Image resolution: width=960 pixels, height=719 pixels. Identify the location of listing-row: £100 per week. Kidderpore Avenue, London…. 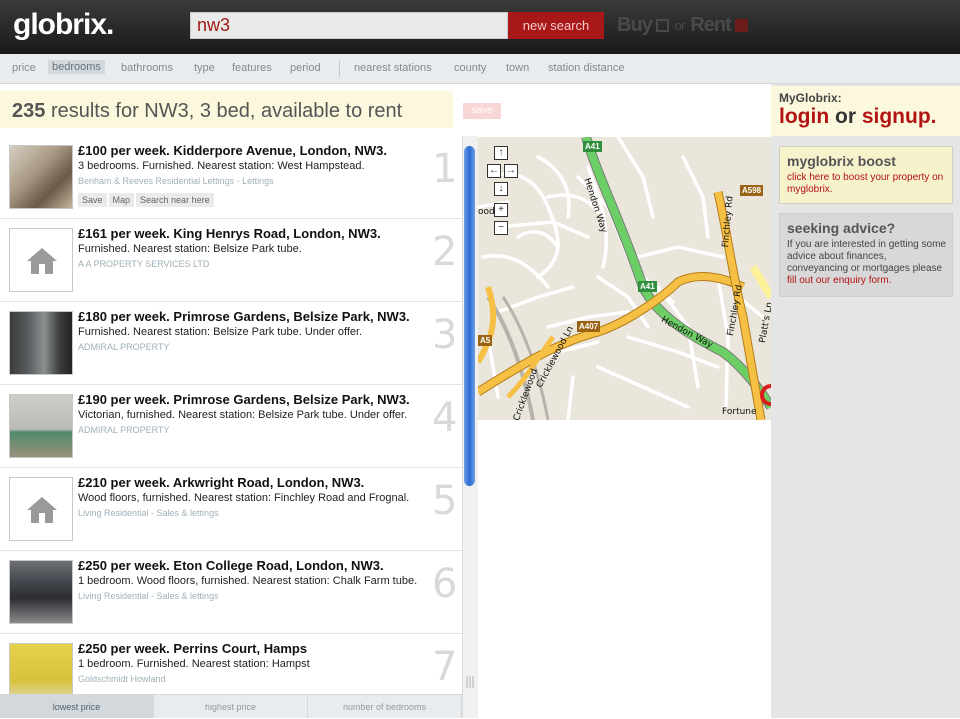
(231, 177).